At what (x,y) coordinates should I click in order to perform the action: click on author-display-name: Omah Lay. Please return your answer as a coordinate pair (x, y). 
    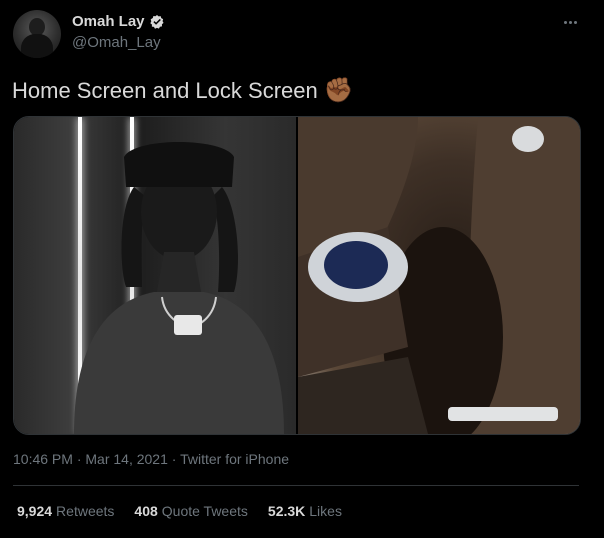
    Looking at the image, I should click on (108, 21).